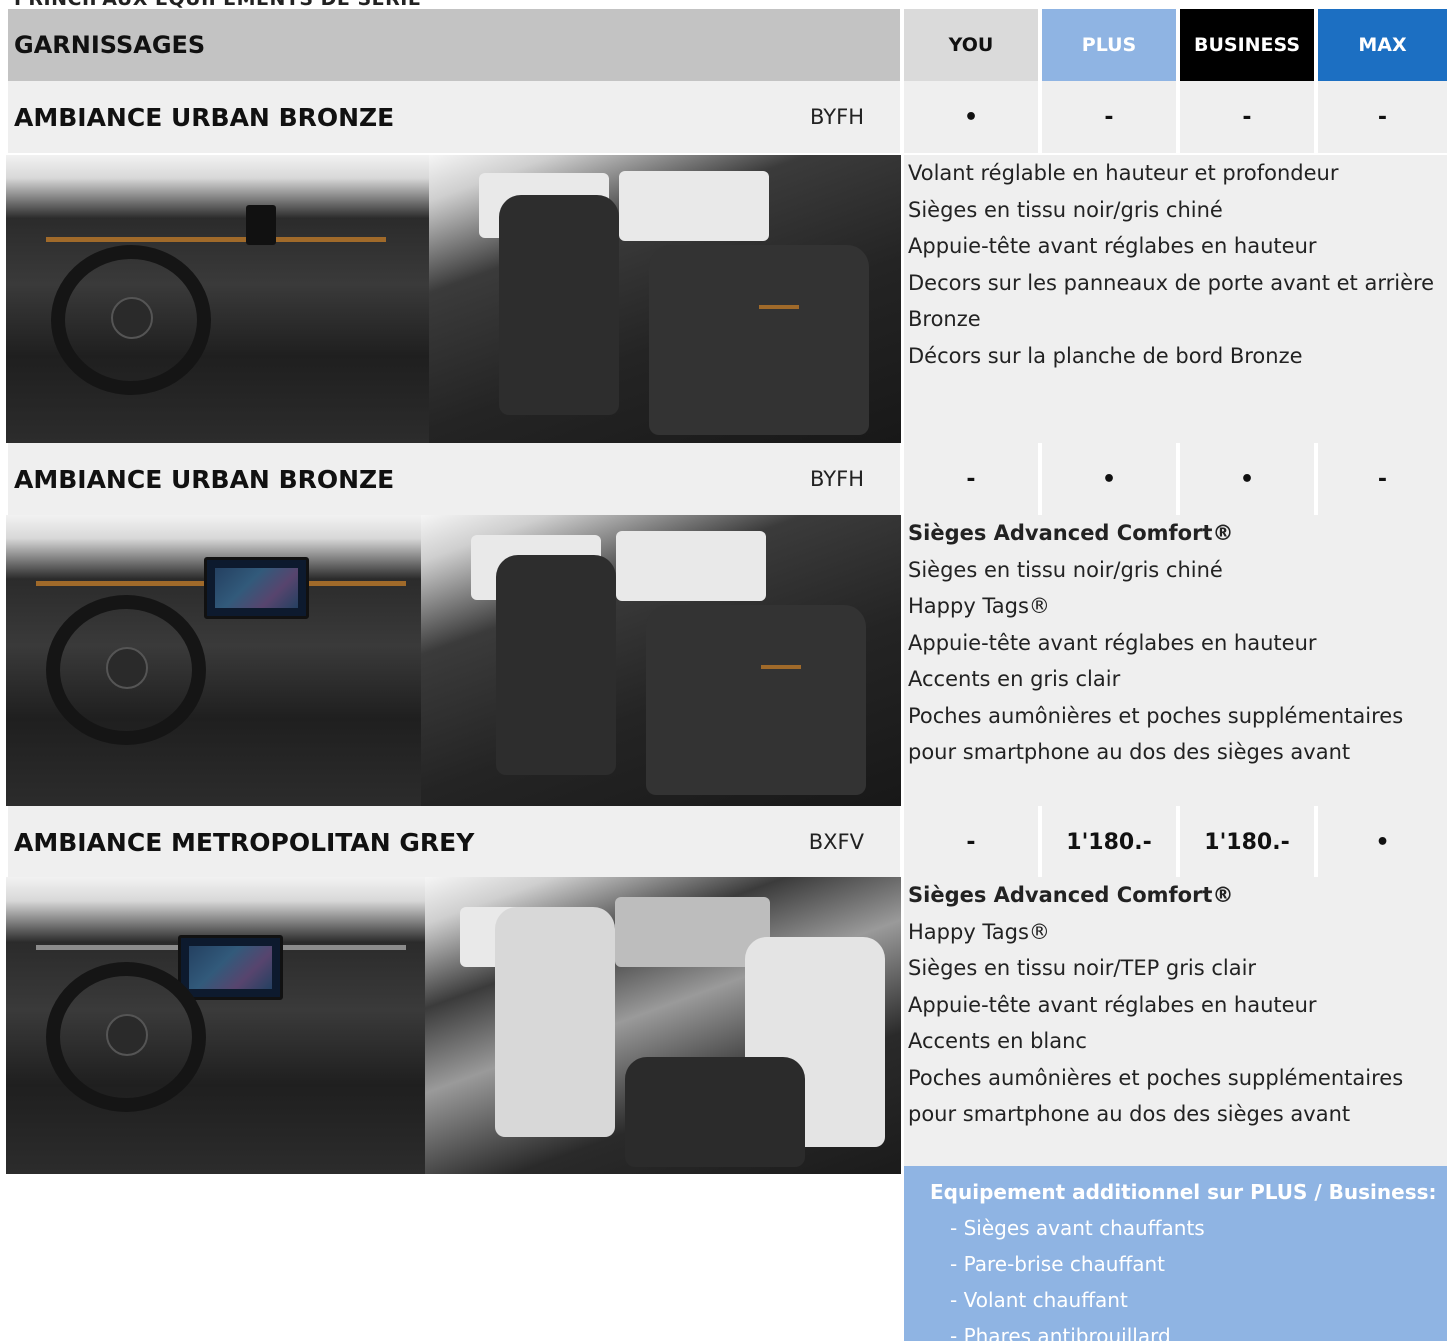 The width and height of the screenshot is (1447, 1341). What do you see at coordinates (971, 117) in the screenshot?
I see `availability-you: •` at bounding box center [971, 117].